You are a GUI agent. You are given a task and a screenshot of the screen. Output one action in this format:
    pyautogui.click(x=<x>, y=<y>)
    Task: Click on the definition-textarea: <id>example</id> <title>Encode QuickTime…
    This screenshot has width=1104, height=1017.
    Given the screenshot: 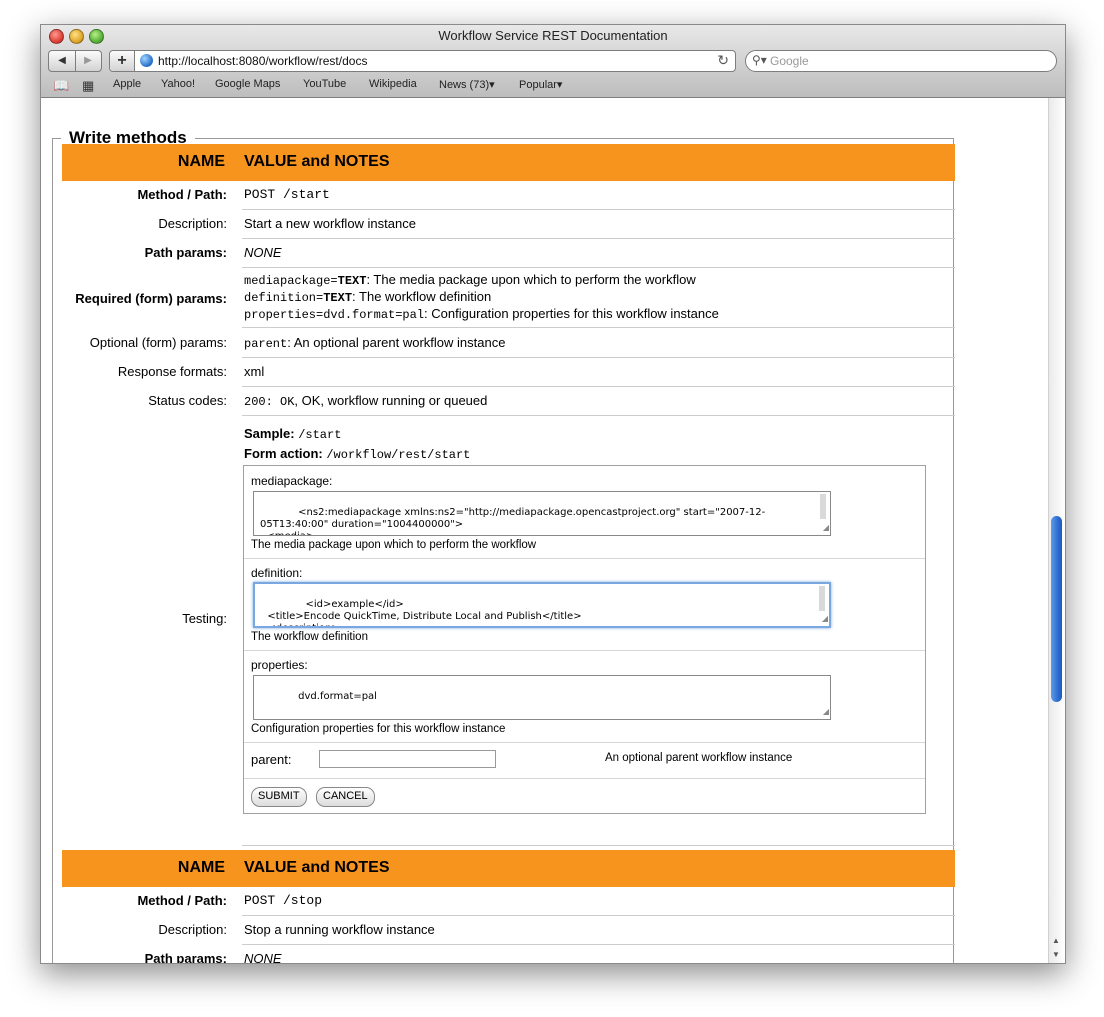 What is the action you would take?
    pyautogui.click(x=542, y=605)
    